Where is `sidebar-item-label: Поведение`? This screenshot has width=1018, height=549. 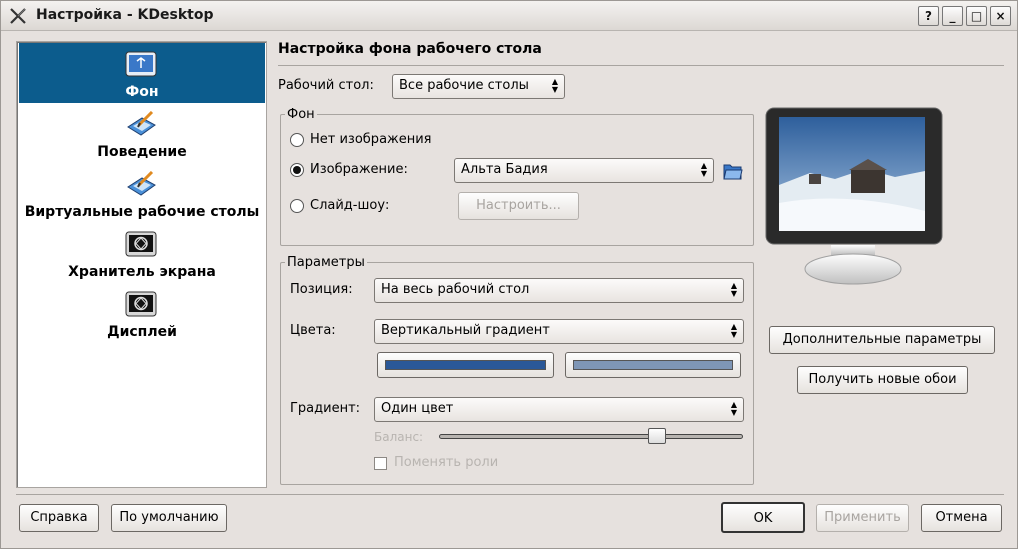
sidebar-item-label: Поведение is located at coordinates (142, 152).